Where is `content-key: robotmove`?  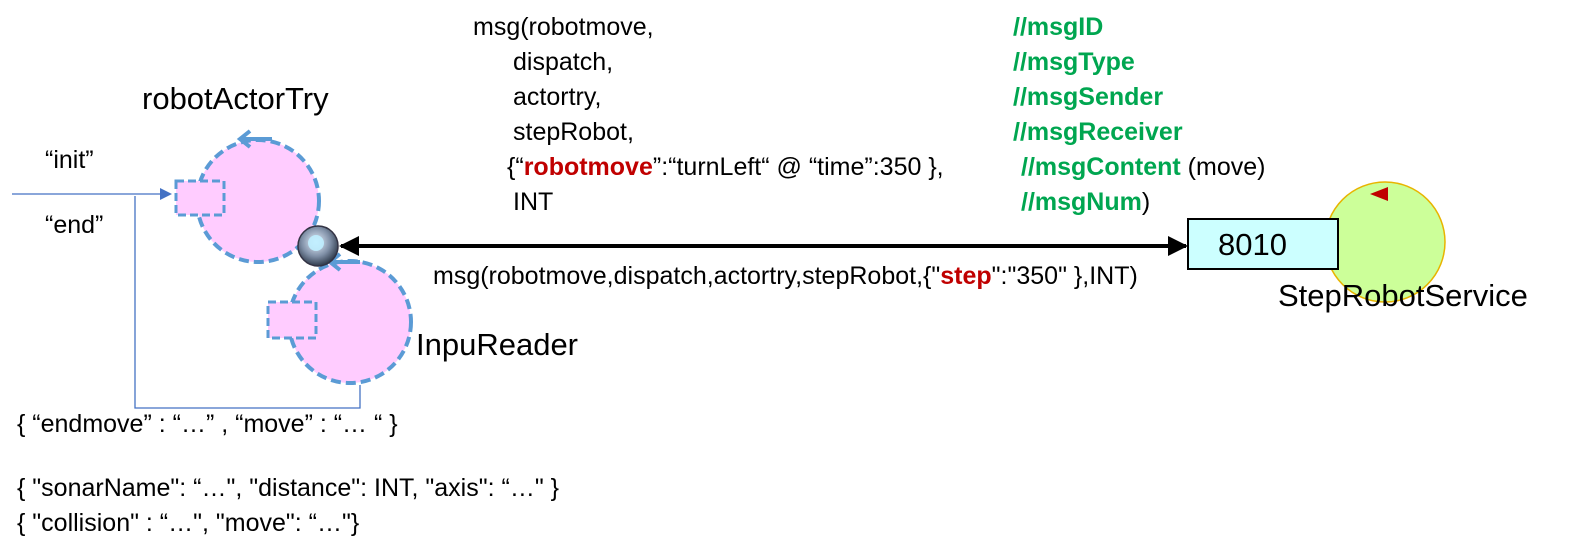 content-key: robotmove is located at coordinates (588, 167).